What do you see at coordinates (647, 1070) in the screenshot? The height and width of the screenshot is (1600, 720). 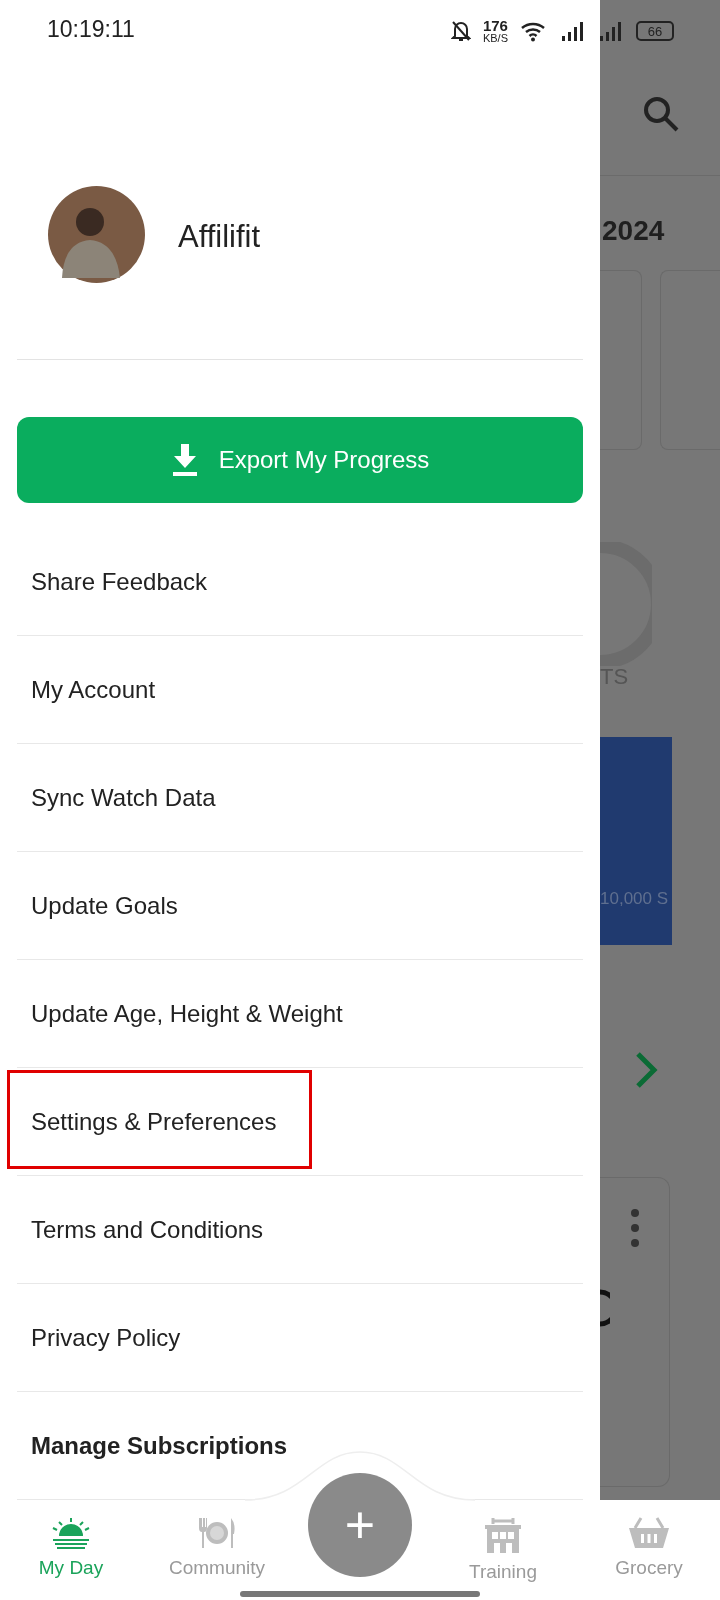 I see `chevron-right-icon` at bounding box center [647, 1070].